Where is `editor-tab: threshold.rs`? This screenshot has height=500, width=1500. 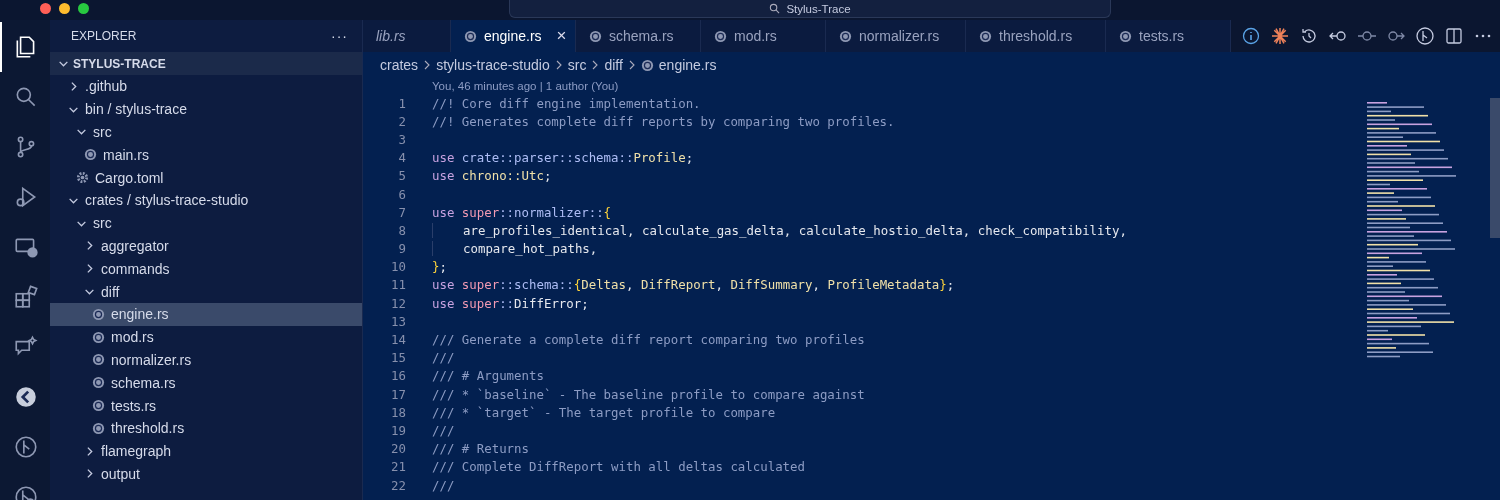
editor-tab: threshold.rs is located at coordinates (1036, 36).